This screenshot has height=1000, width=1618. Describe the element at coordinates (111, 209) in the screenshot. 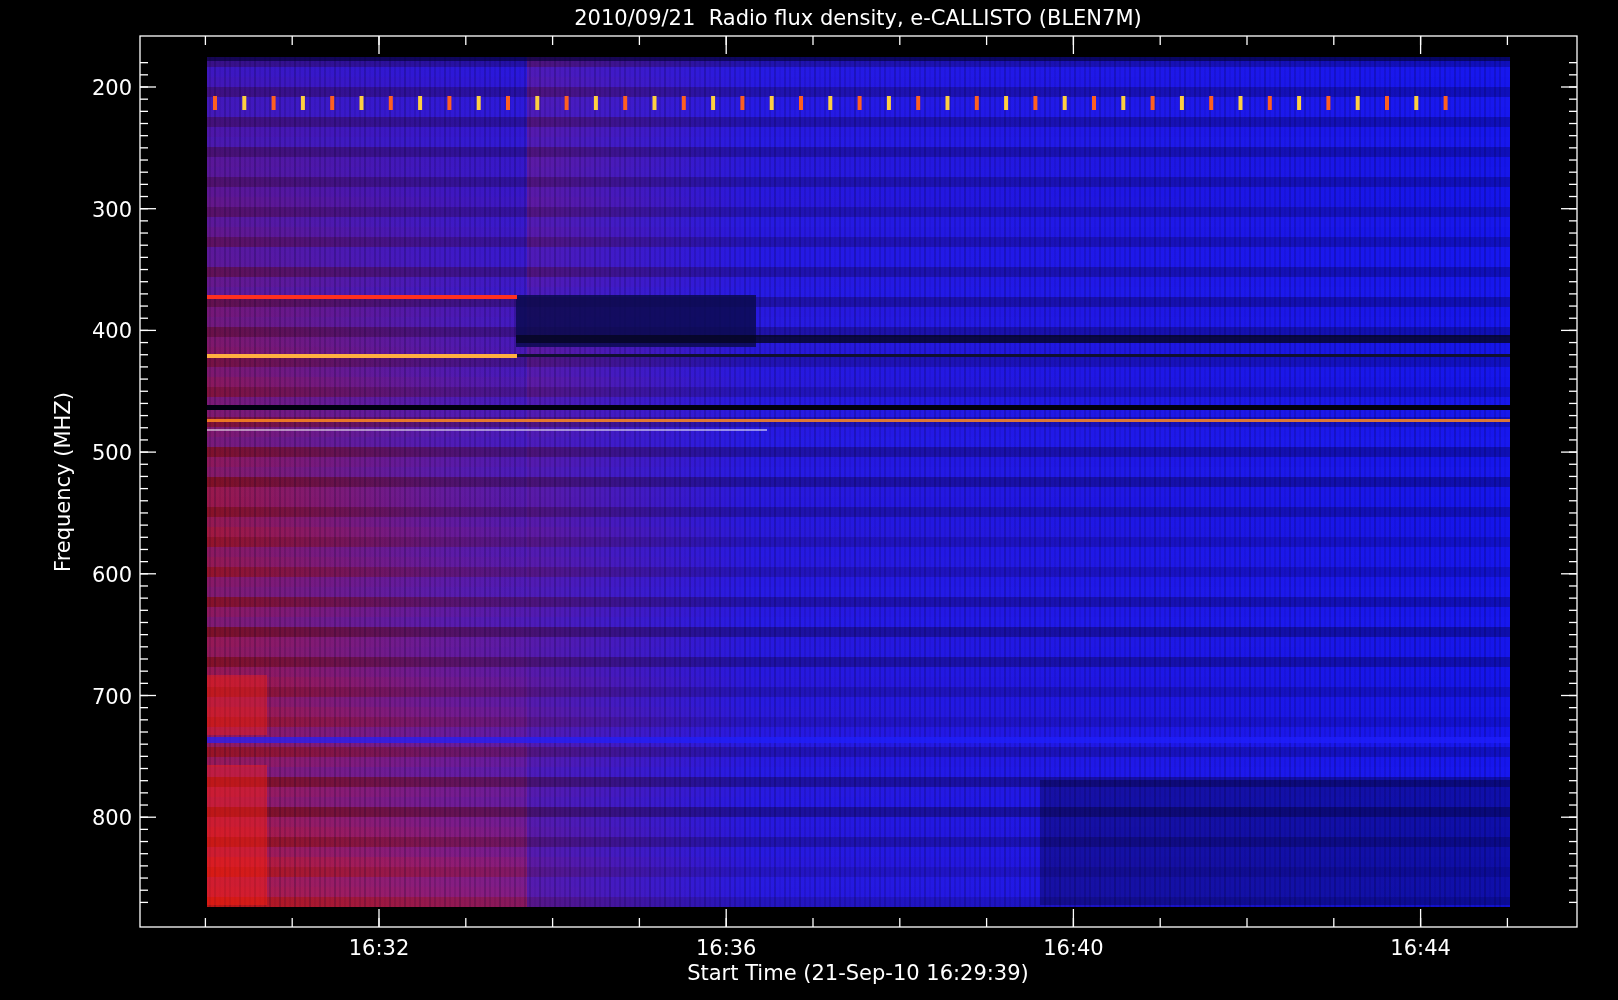

I see `tick-label: 300` at that location.